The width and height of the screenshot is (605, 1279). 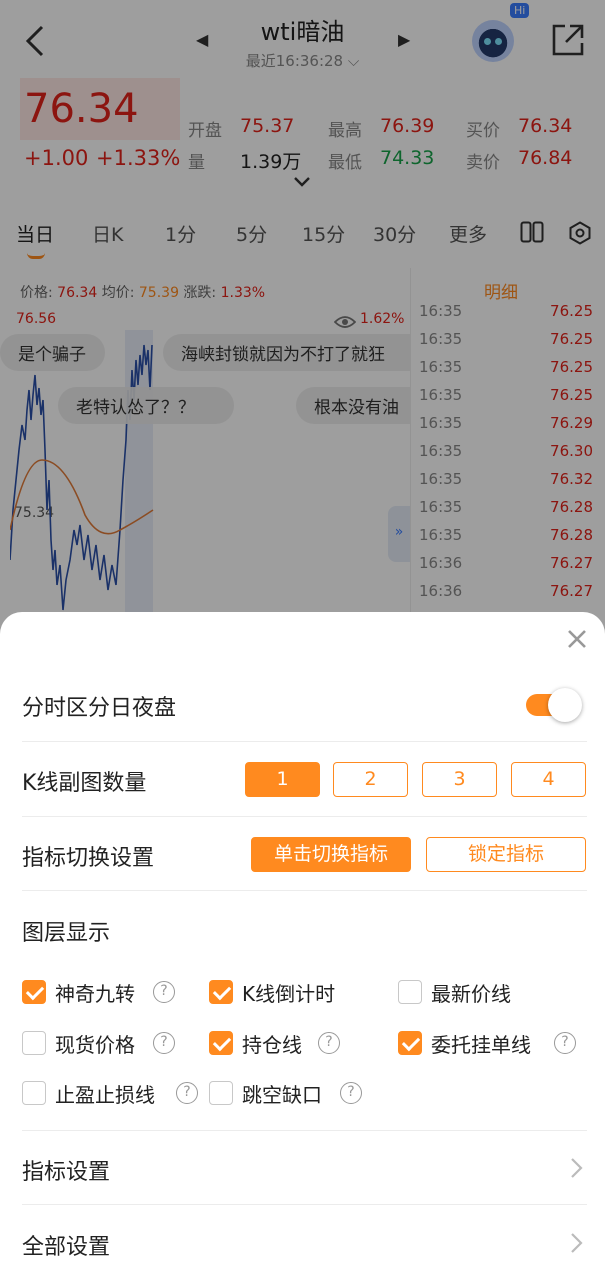 I want to click on all-settings-link: 全部设置, so click(x=66, y=1245).